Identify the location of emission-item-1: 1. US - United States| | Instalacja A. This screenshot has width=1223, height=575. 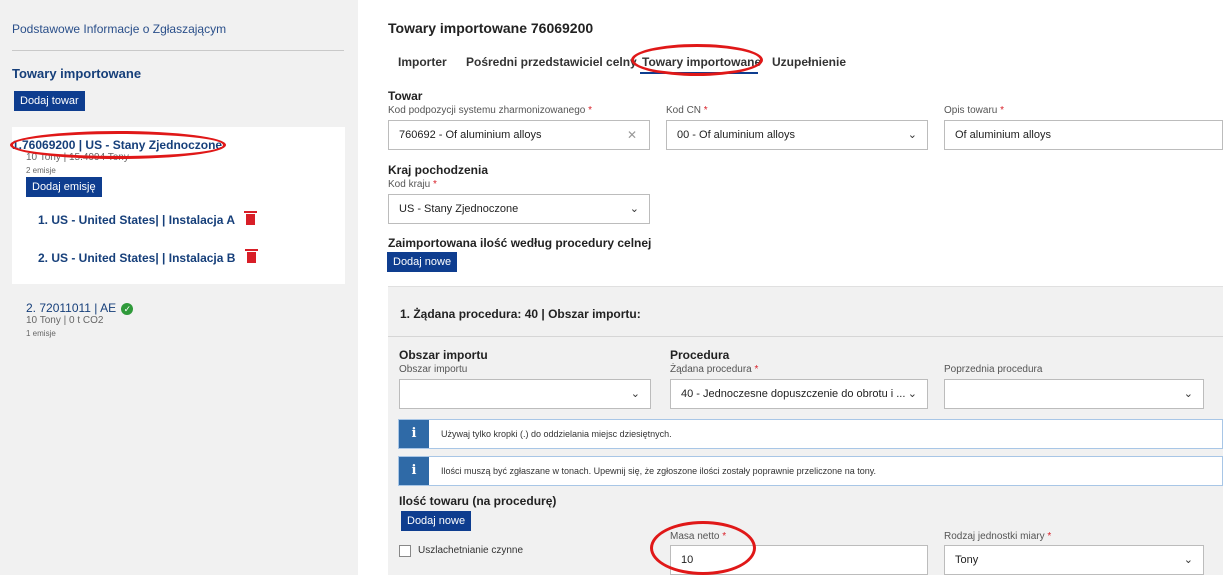
(147, 219).